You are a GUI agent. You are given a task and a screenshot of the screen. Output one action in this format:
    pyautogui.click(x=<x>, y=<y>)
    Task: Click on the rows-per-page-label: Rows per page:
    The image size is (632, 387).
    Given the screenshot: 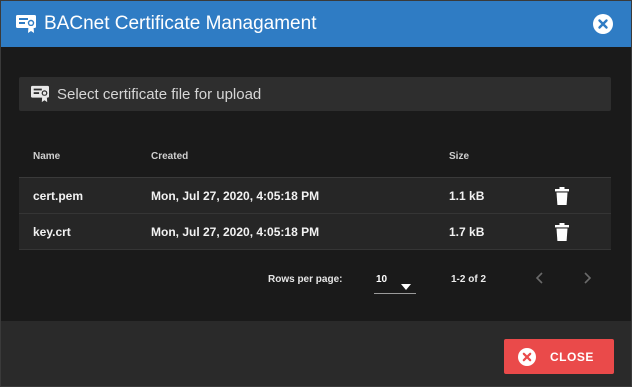 What is the action you would take?
    pyautogui.click(x=305, y=279)
    